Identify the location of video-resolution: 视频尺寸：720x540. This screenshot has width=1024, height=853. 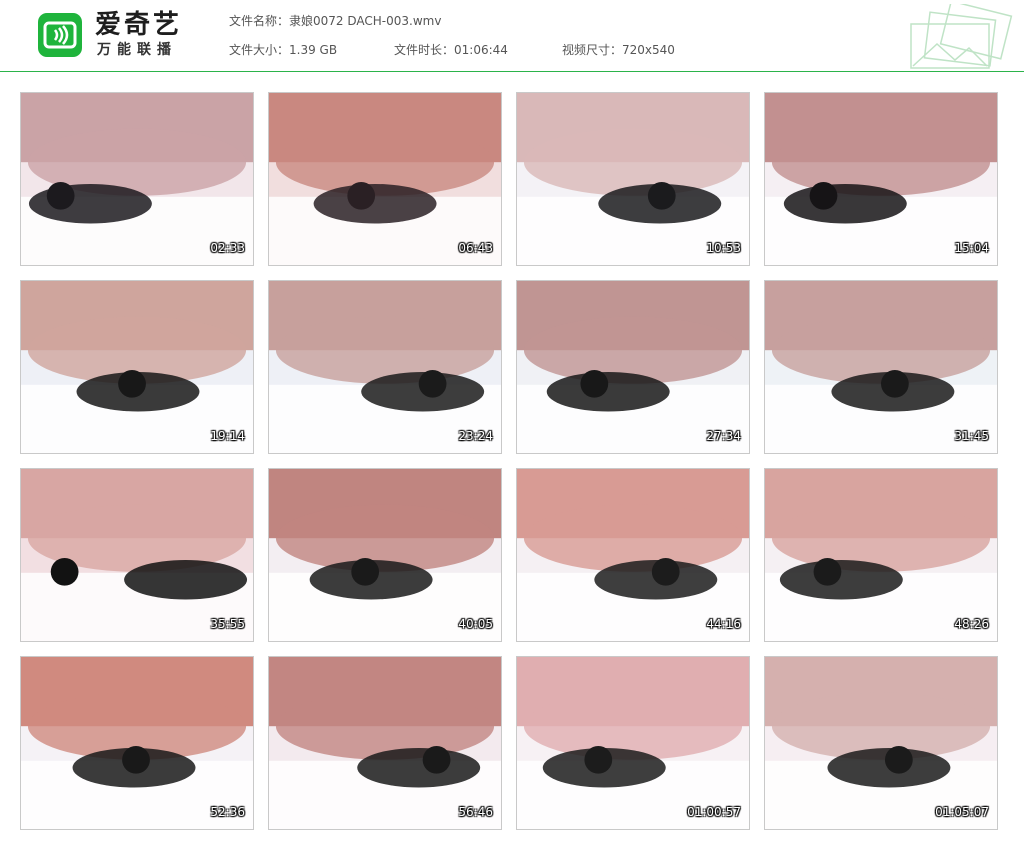
(618, 50).